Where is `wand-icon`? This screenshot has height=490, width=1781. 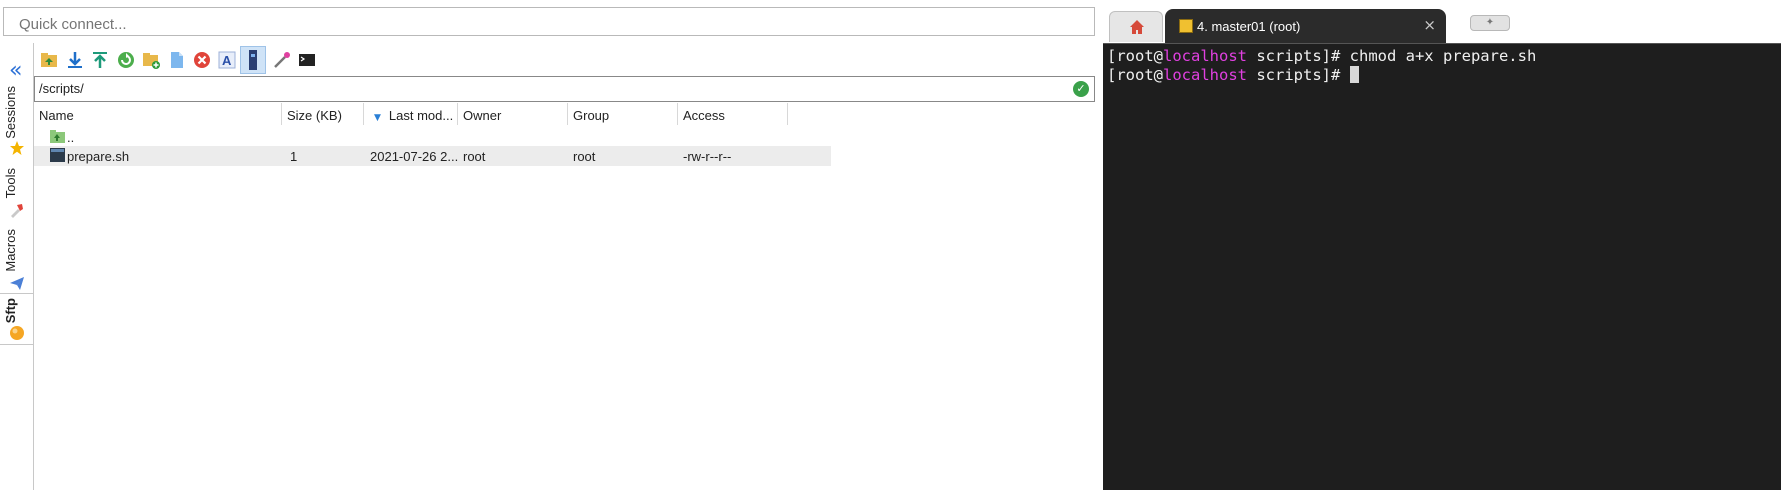 wand-icon is located at coordinates (282, 60).